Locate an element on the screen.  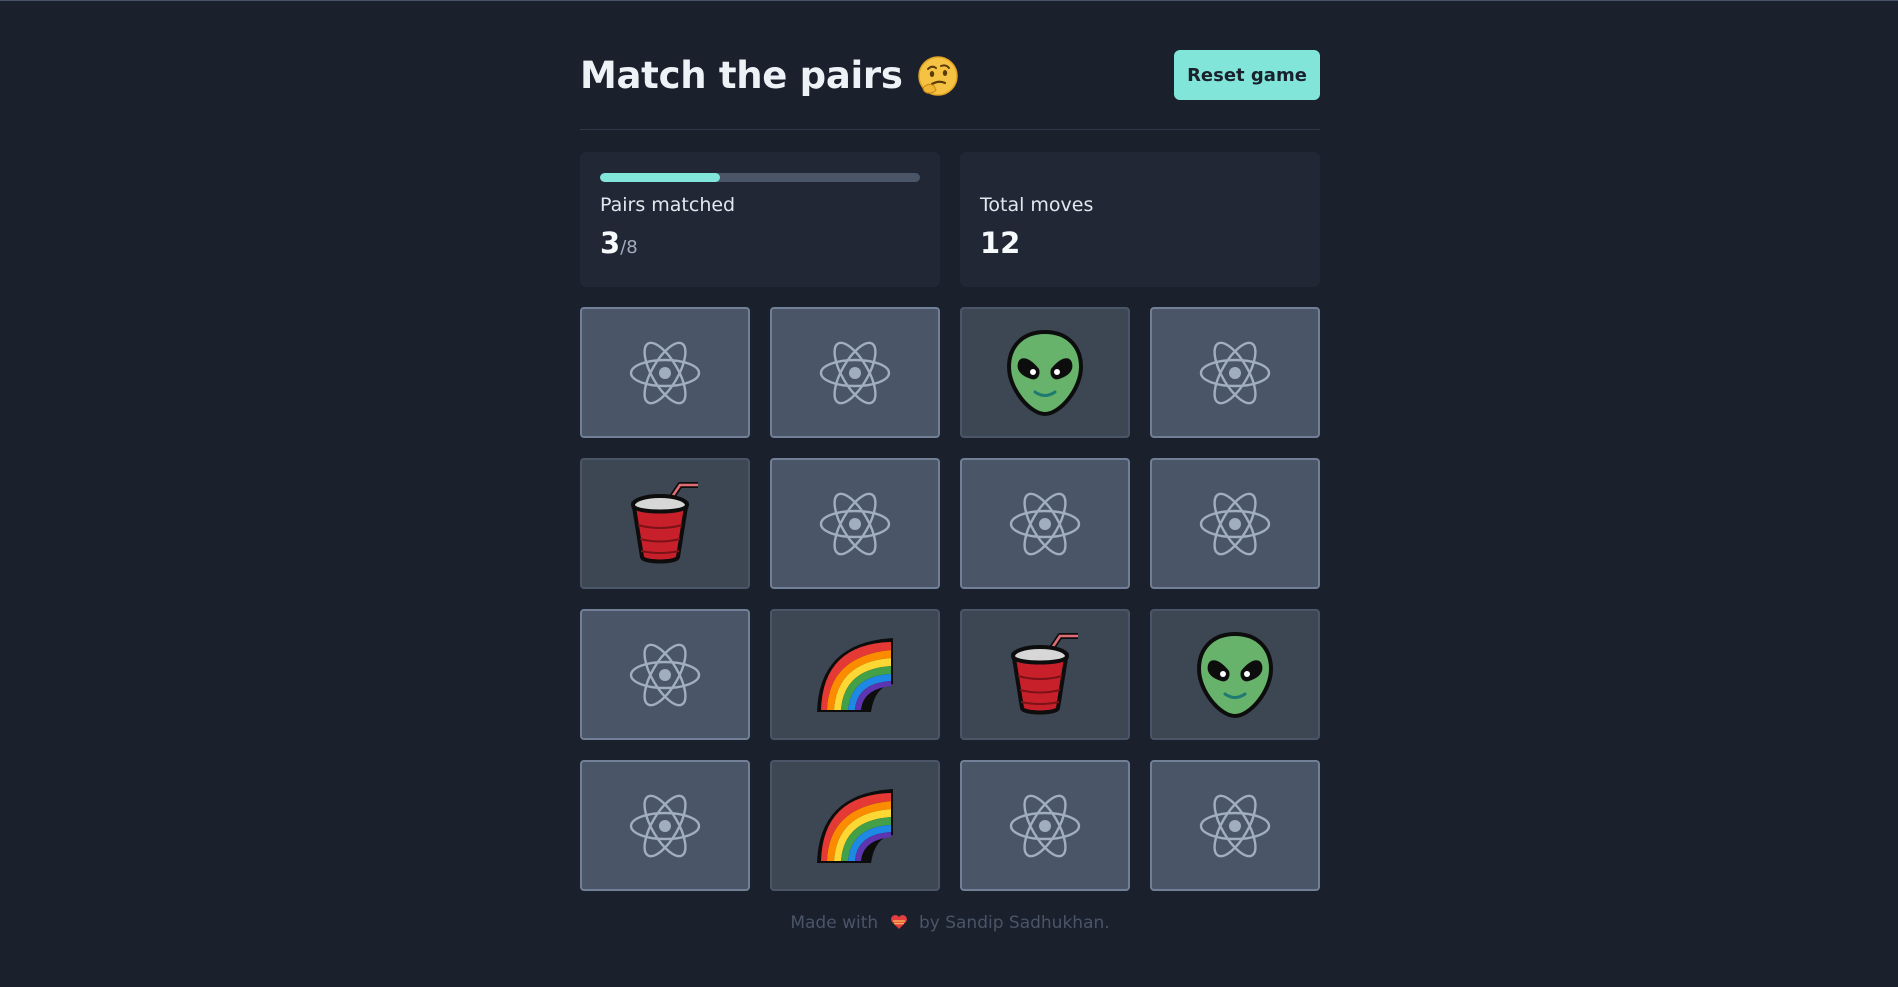
header: Match the pairs Reset game is located at coordinates (950, 90).